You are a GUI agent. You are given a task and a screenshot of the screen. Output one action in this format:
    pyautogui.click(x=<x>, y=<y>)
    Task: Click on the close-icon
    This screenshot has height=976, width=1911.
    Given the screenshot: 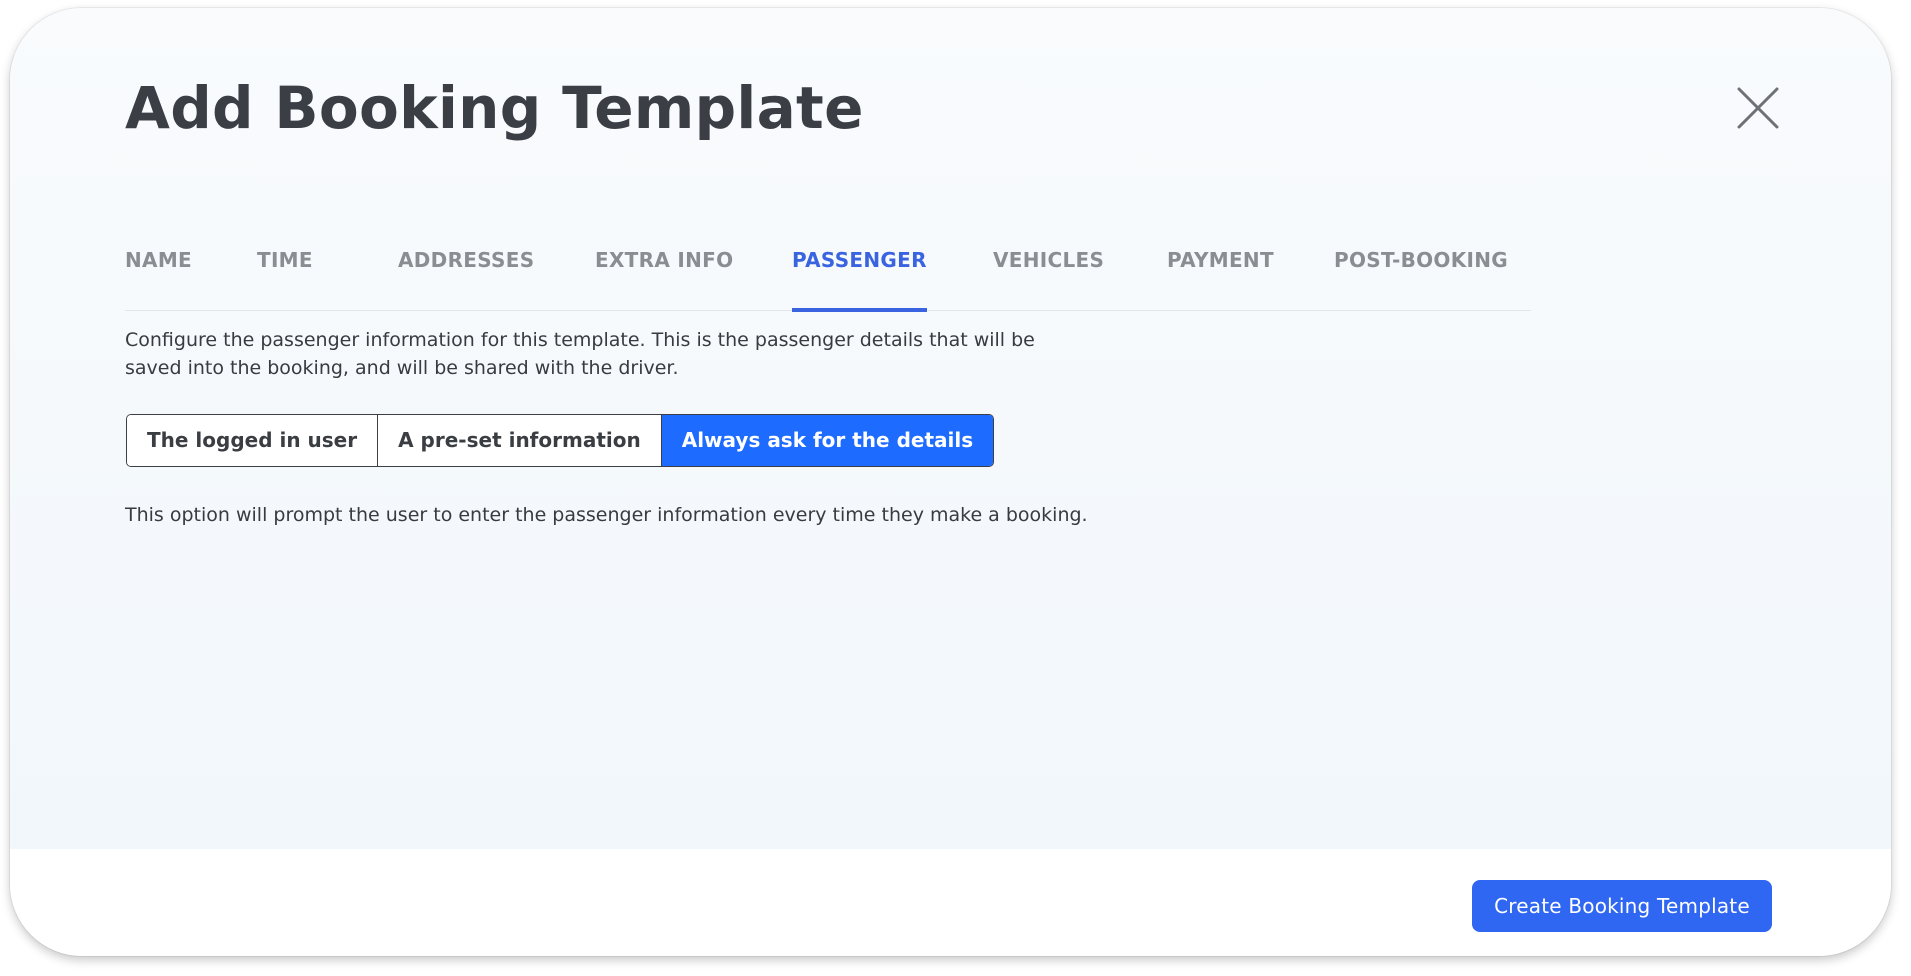 What is the action you would take?
    pyautogui.click(x=1758, y=108)
    